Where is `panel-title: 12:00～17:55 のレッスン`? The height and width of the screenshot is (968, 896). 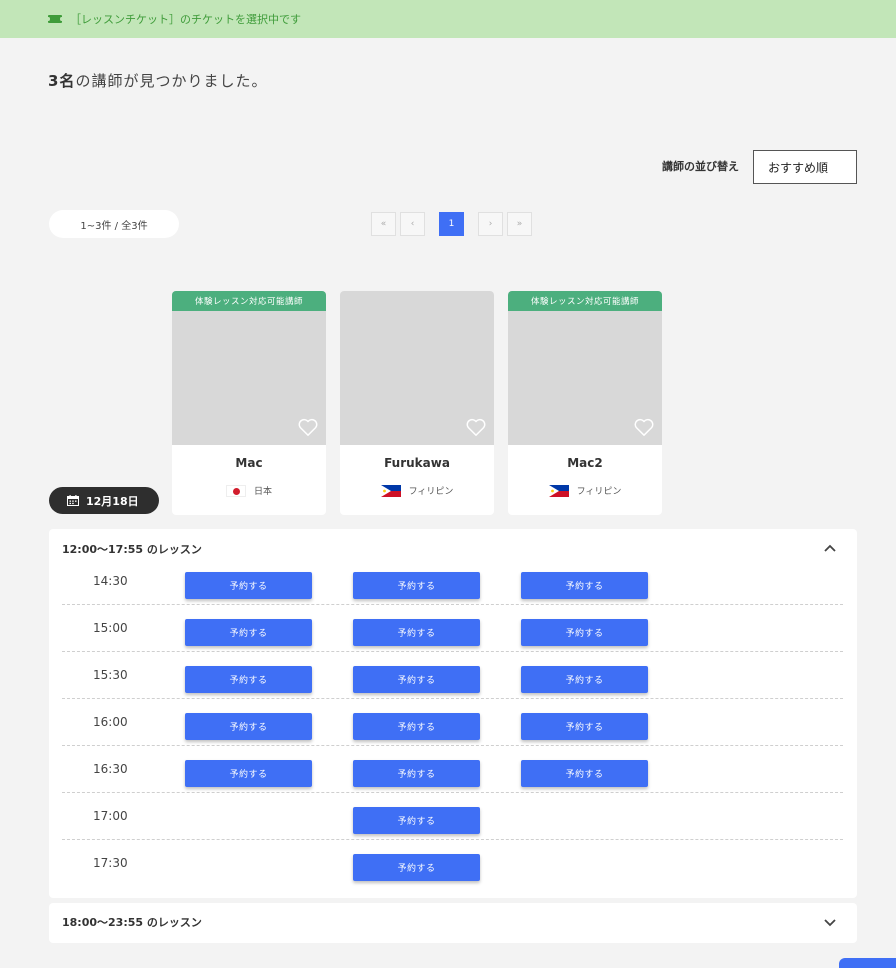
panel-title: 12:00～17:55 のレッスン is located at coordinates (132, 549).